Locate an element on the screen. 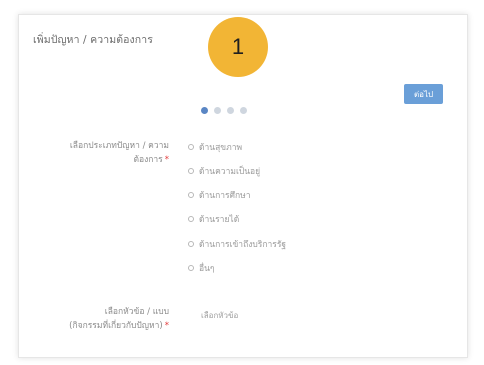 The width and height of the screenshot is (484, 365). option-label: อื่นๆ is located at coordinates (207, 268).